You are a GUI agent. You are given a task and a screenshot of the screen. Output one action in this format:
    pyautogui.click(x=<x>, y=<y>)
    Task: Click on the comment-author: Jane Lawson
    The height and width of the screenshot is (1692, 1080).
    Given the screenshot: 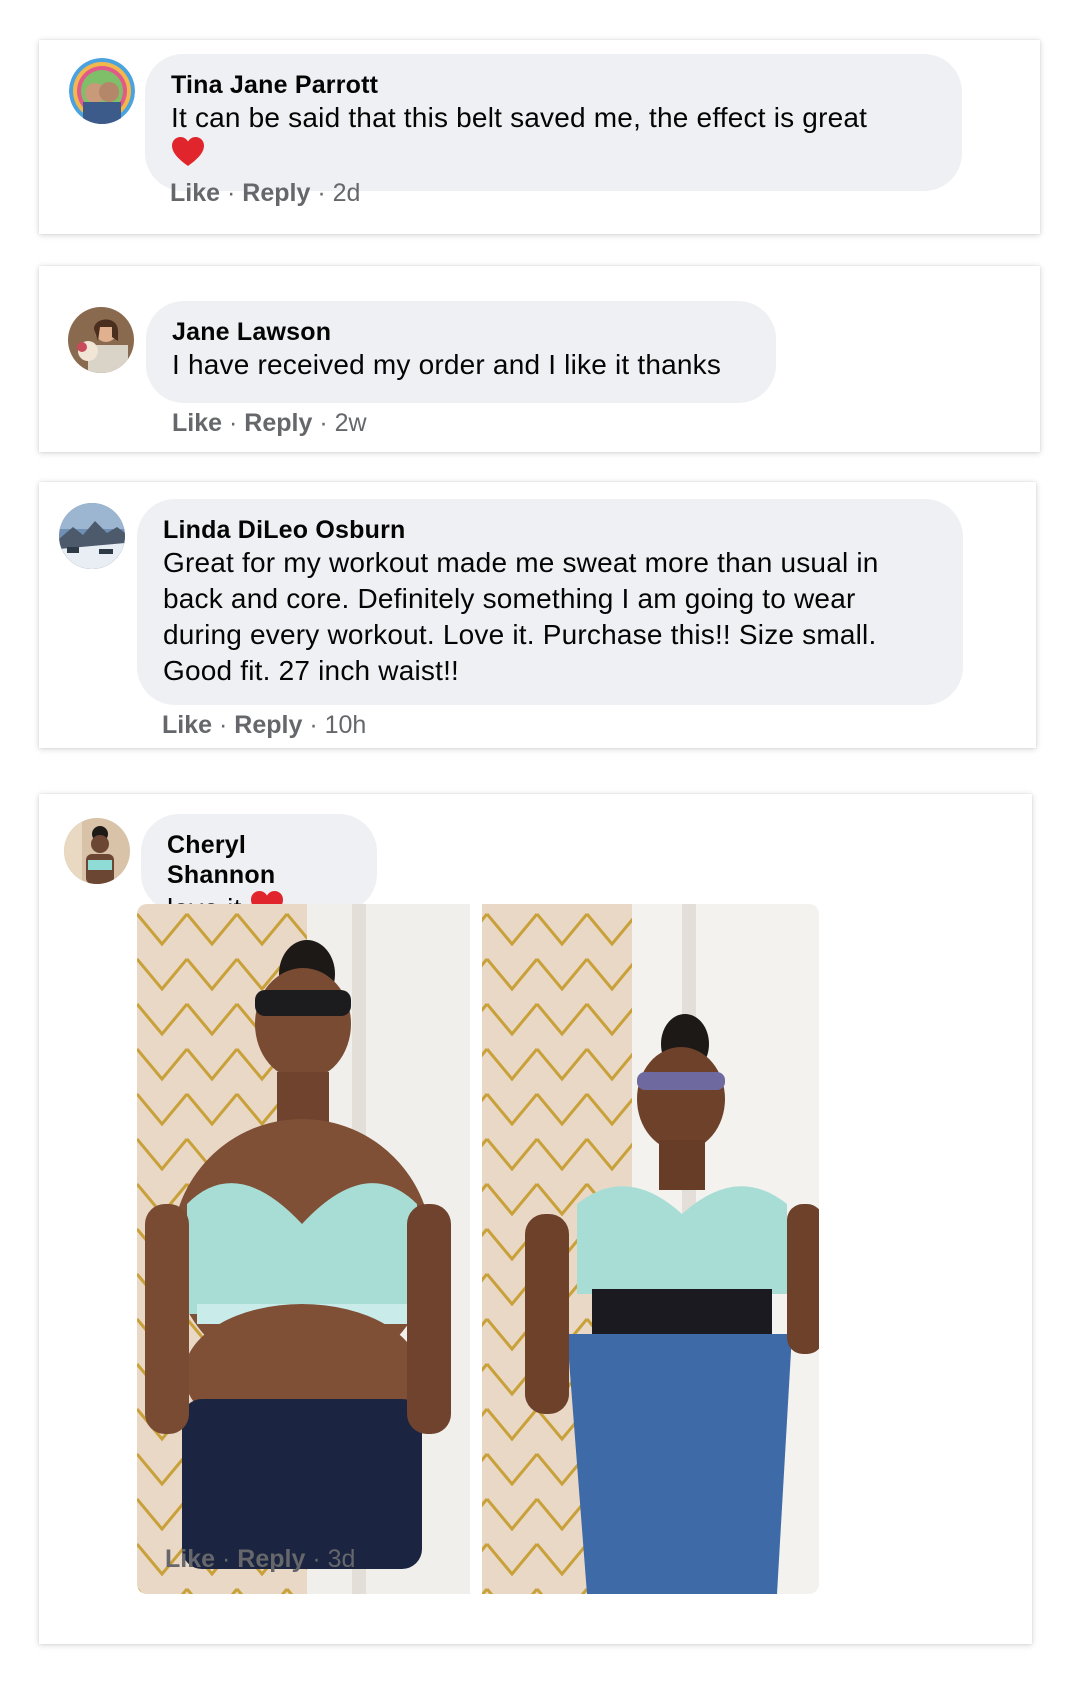 What is the action you would take?
    pyautogui.click(x=461, y=332)
    